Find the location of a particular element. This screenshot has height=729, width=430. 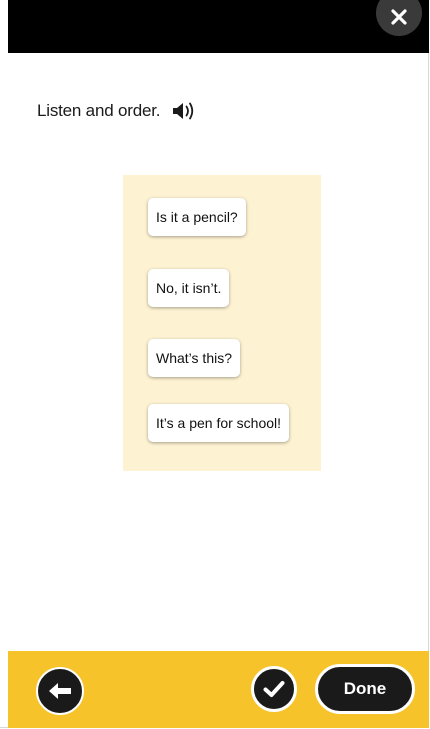

speaker-icon is located at coordinates (184, 111).